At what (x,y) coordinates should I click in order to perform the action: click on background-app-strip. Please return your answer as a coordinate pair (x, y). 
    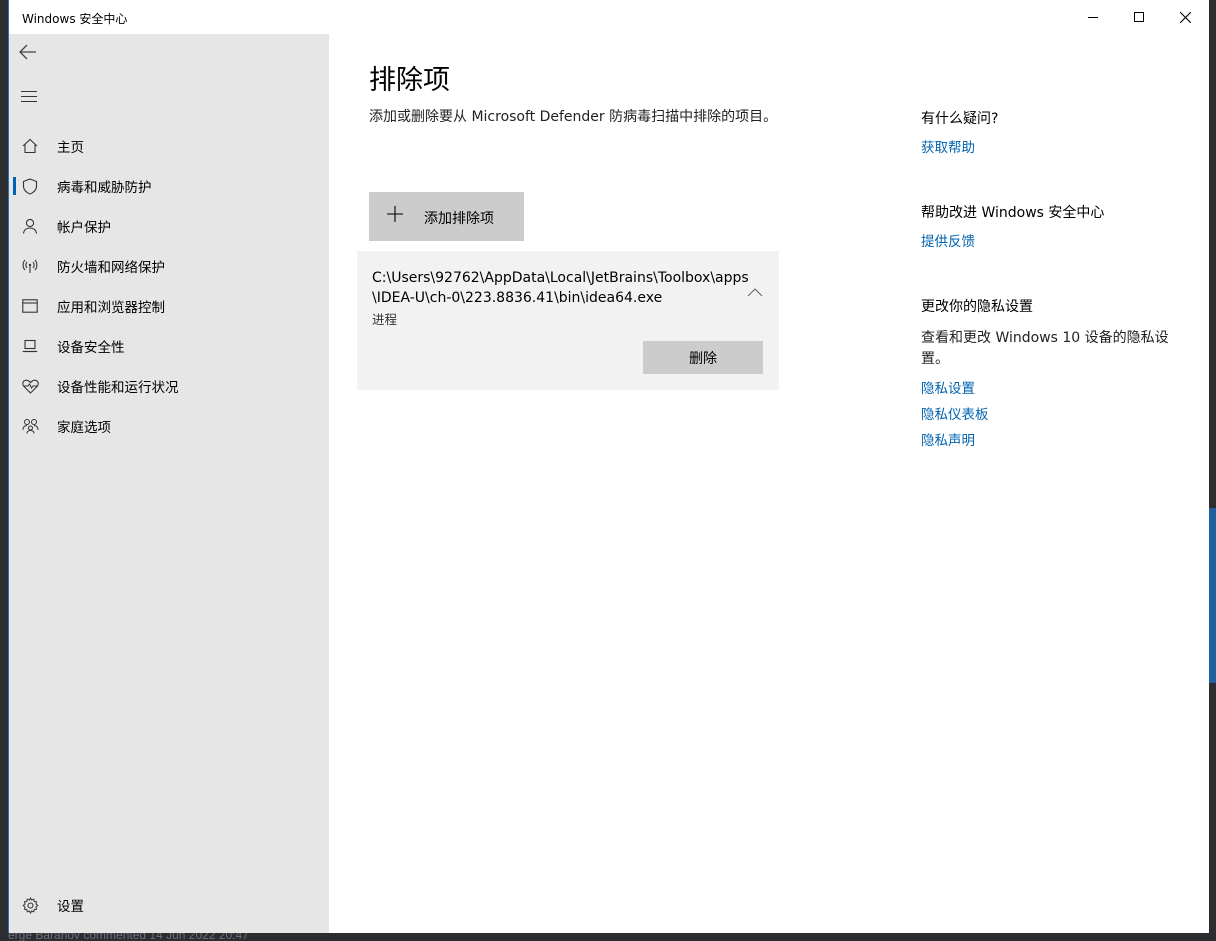
    Looking at the image, I should click on (1212, 470).